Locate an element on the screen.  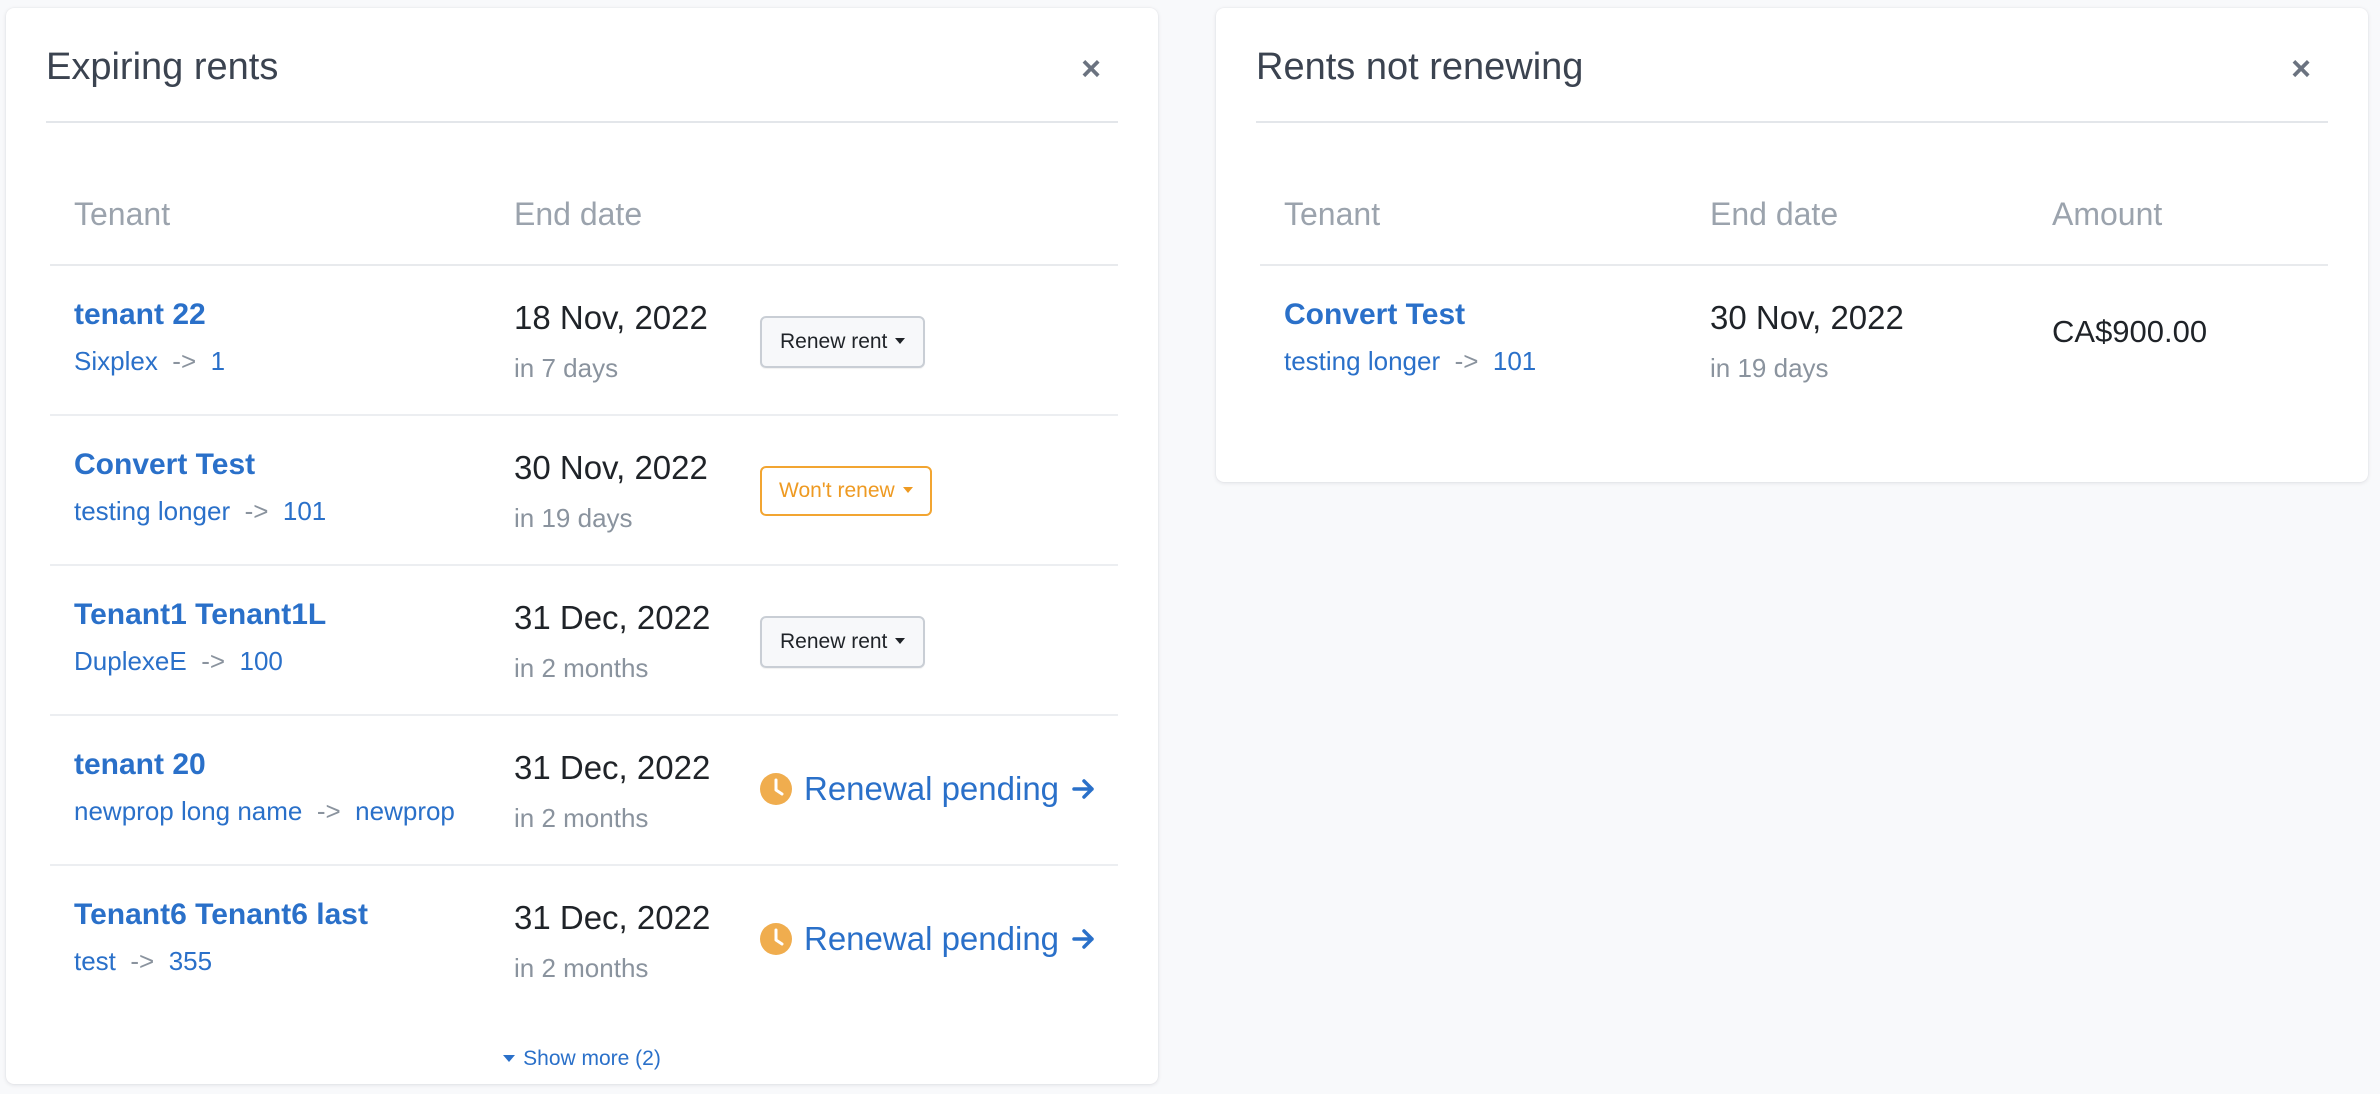
tenant-property: Sixplex -> 1 is located at coordinates (149, 361).